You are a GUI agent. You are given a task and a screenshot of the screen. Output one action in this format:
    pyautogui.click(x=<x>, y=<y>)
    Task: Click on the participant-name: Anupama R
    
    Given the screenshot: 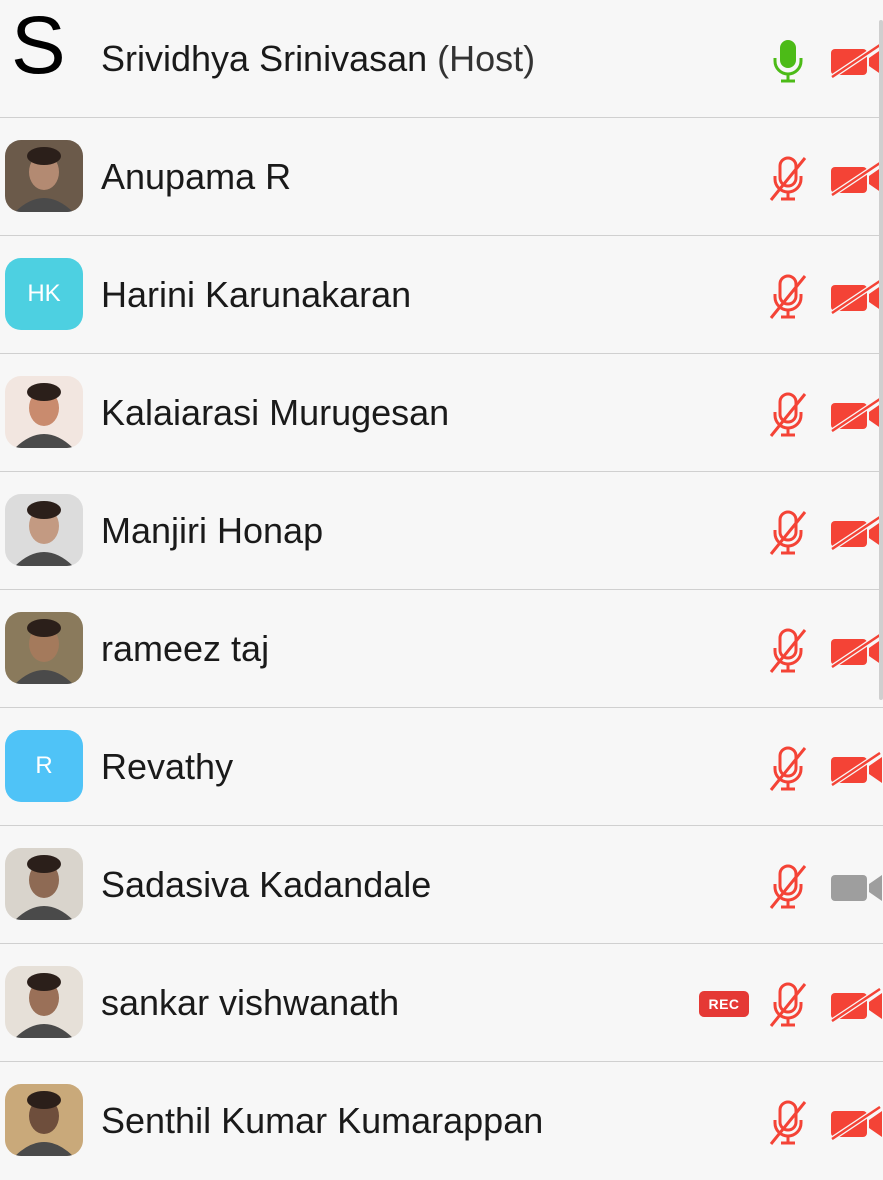 What is the action you would take?
    pyautogui.click(x=196, y=177)
    